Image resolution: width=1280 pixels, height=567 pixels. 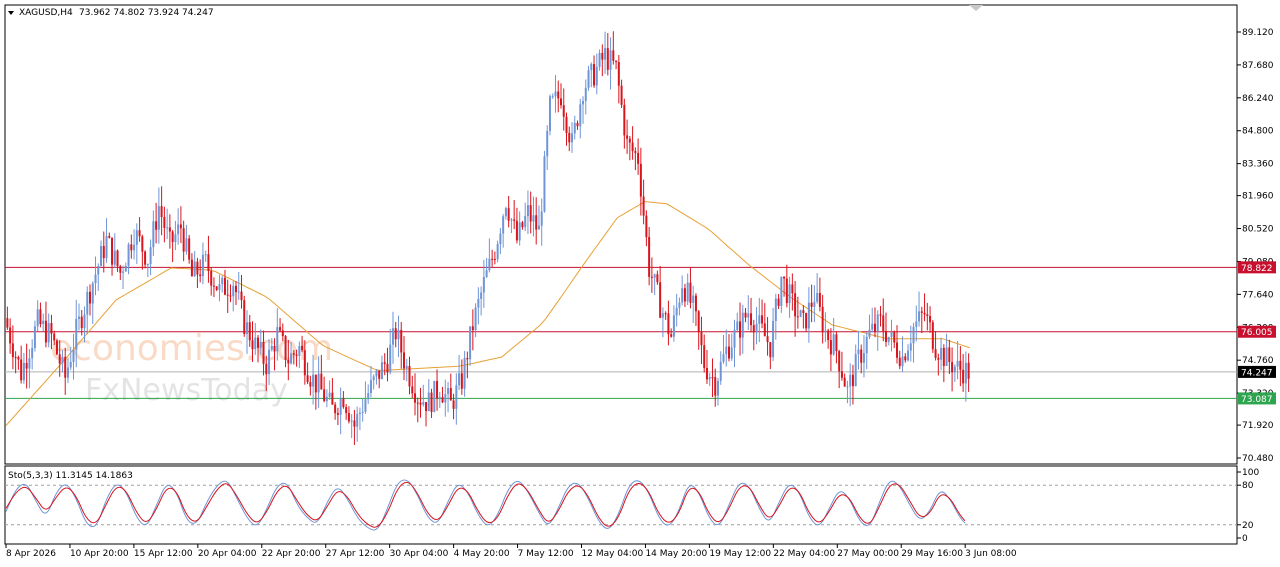 What do you see at coordinates (99, 554) in the screenshot?
I see `time-tick-label: 10 Apr 20:00` at bounding box center [99, 554].